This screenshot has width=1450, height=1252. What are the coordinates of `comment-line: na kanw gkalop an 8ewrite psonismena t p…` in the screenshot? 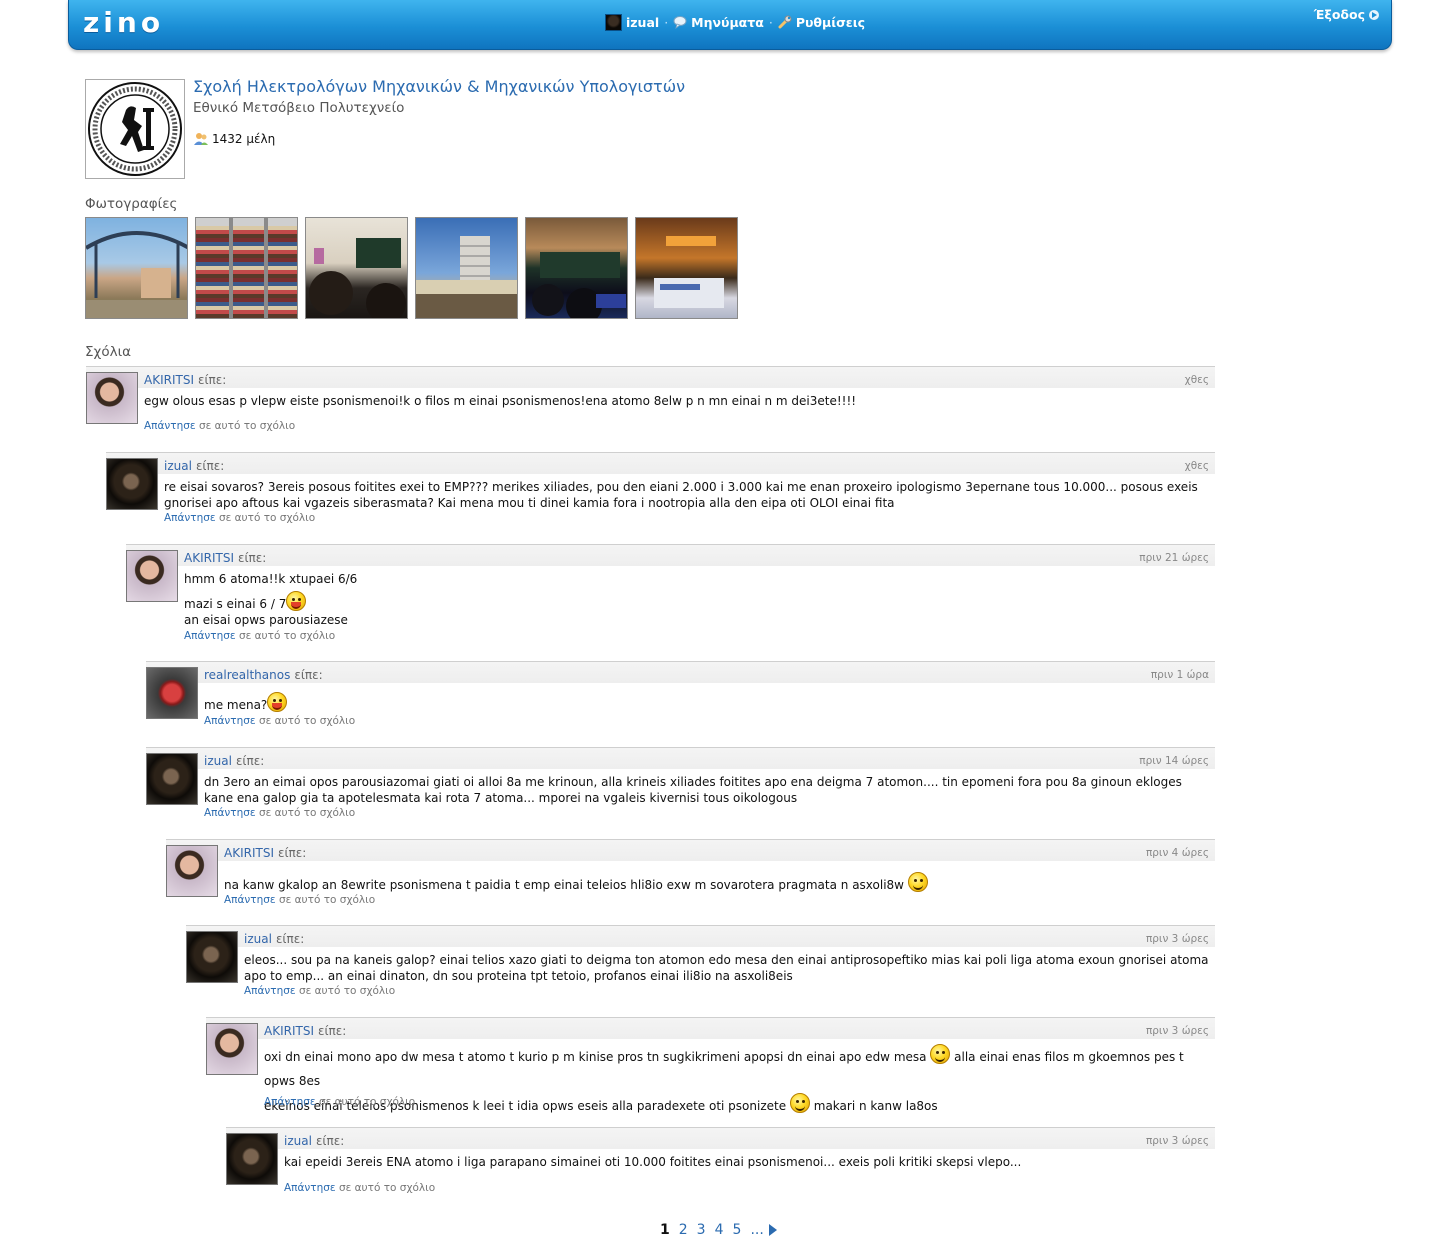 It's located at (564, 885).